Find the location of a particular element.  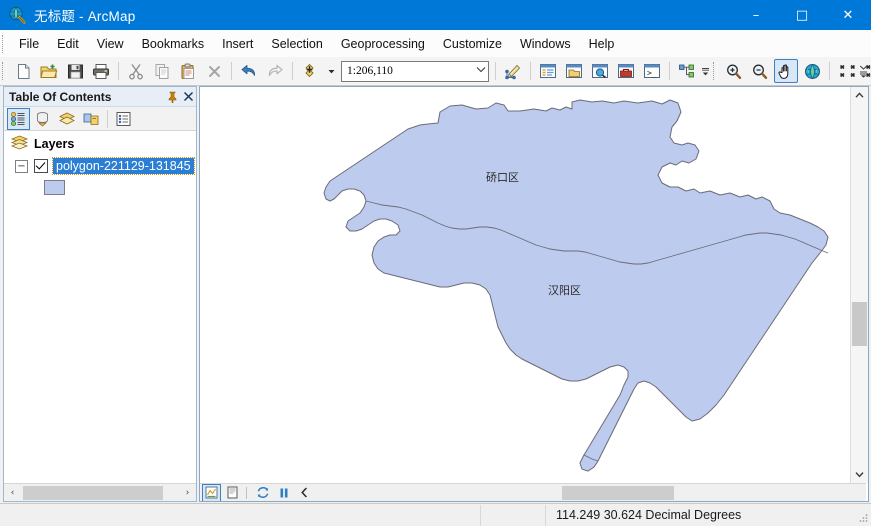

menu-windows: Windows is located at coordinates (545, 44).